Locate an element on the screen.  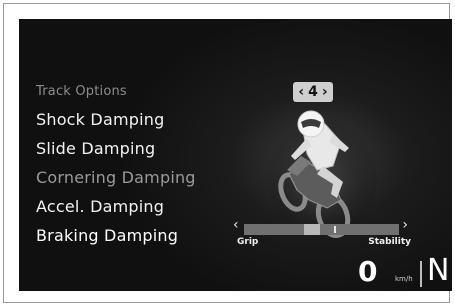
slider-label-grip: Grip is located at coordinates (248, 242).